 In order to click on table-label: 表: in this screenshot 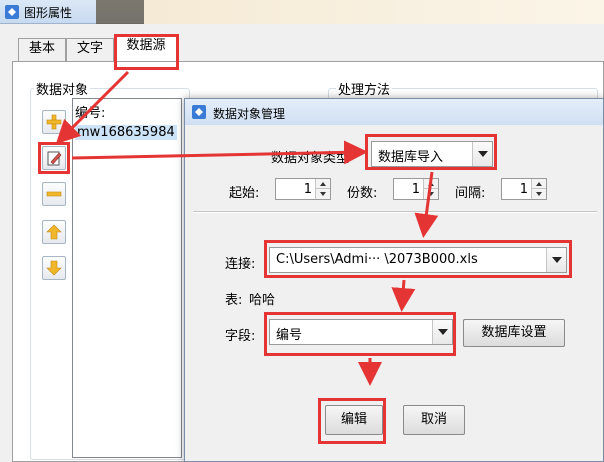, I will do `click(234, 300)`.